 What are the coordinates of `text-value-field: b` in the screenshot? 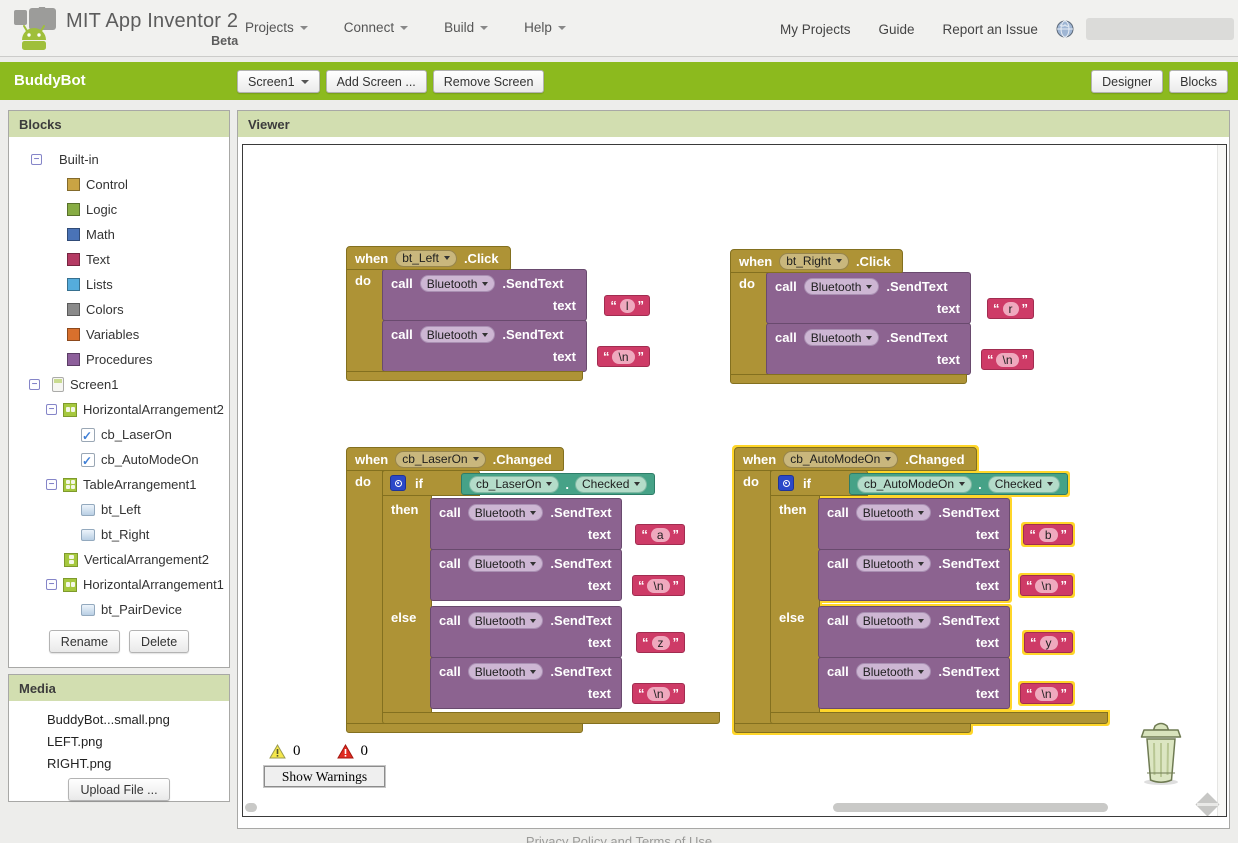 It's located at (1048, 534).